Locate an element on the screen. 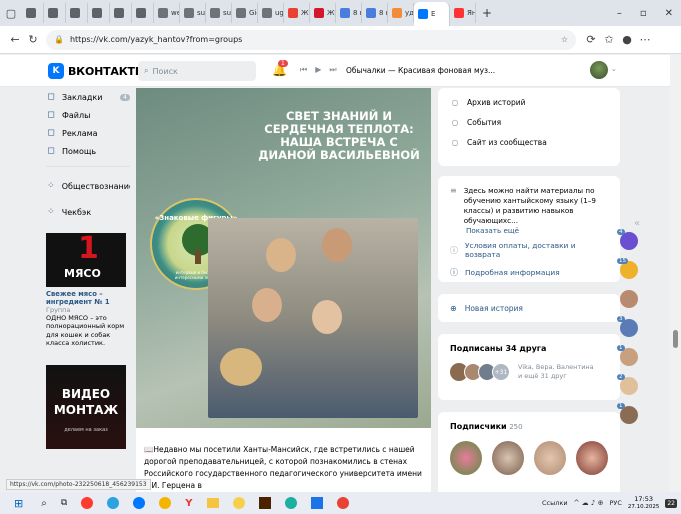 The width and height of the screenshot is (681, 514). terms-link: Условия оплаты, доставки и возврата is located at coordinates (536, 250).